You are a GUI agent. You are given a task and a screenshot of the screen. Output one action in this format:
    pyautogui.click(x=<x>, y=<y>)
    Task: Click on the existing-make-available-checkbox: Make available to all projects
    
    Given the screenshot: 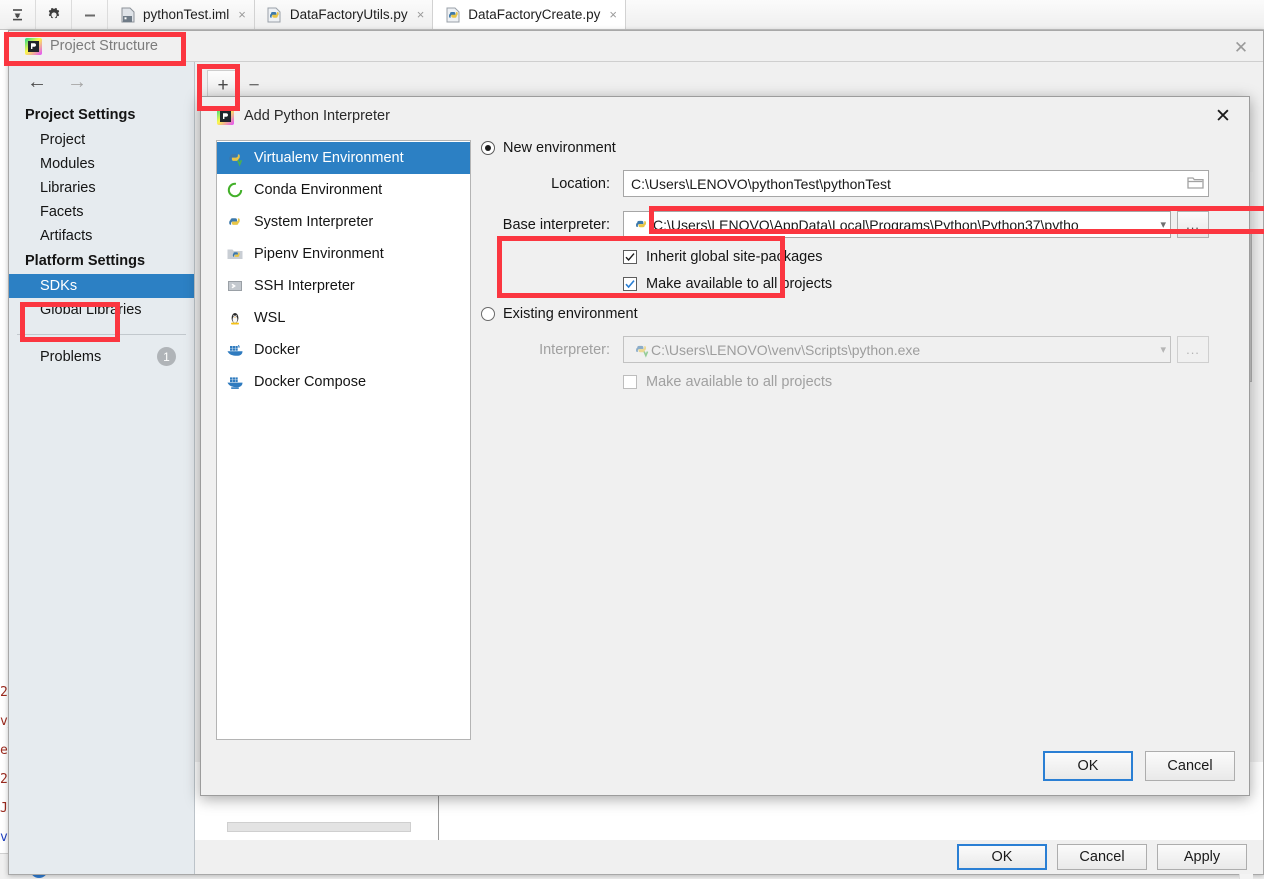 What is the action you would take?
    pyautogui.click(x=929, y=382)
    